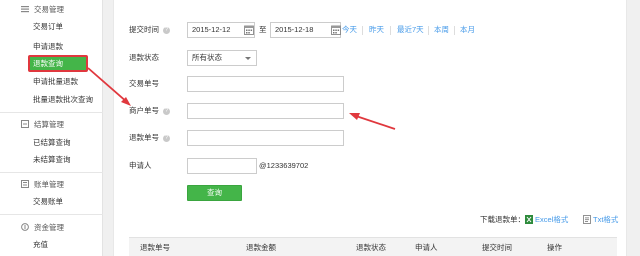 The height and width of the screenshot is (256, 640). What do you see at coordinates (261, 247) in the screenshot?
I see `column-header-refund-amount: 退款金额` at bounding box center [261, 247].